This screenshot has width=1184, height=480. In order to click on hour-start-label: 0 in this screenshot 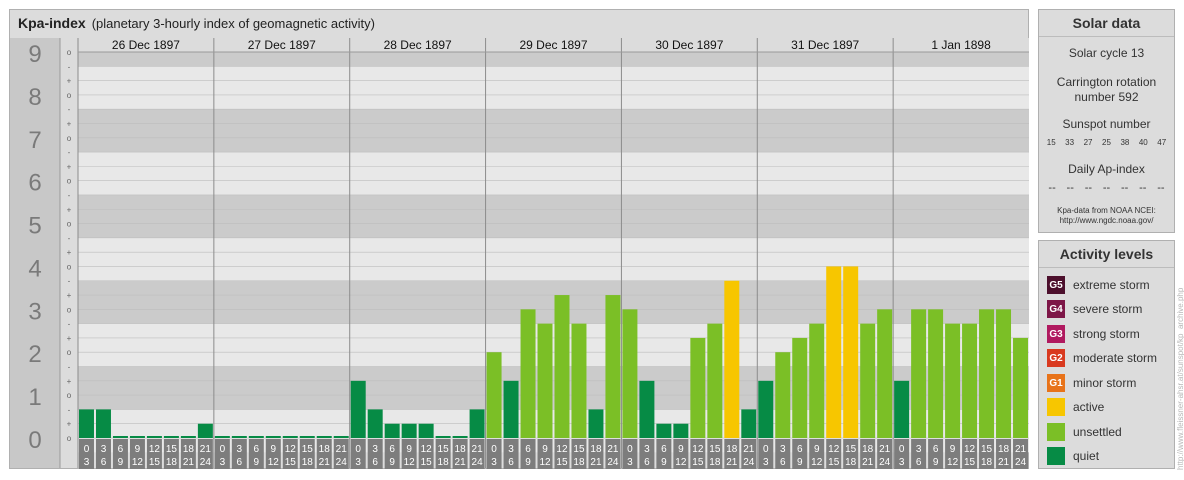, I will do `click(87, 449)`.